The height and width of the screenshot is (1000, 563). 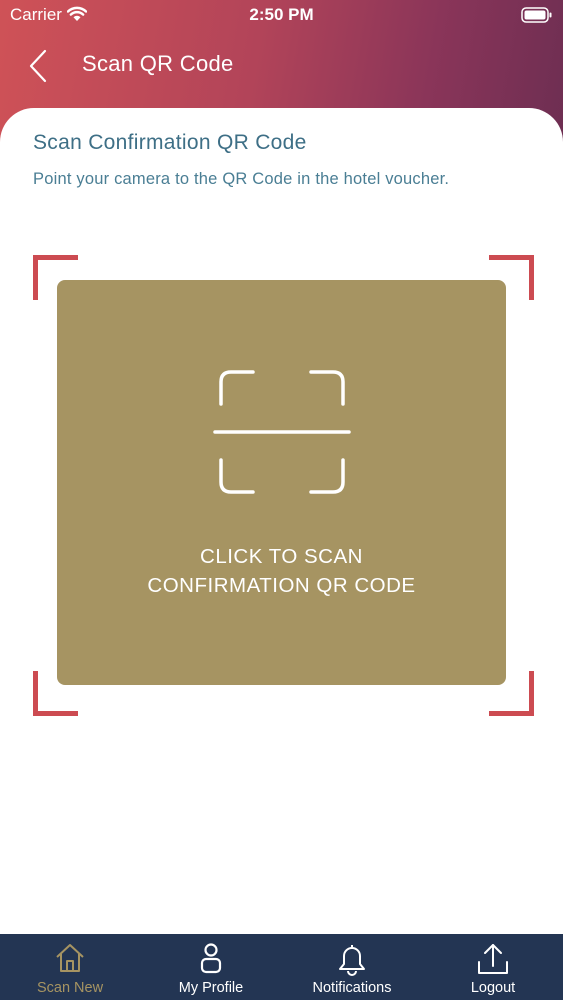 I want to click on status-bar: Carrier 2:50 PM, so click(x=281, y=15).